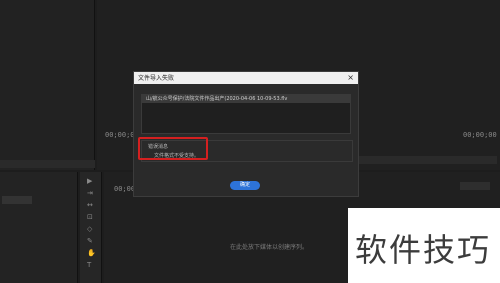 The height and width of the screenshot is (283, 500). I want to click on slip-tool-icon: ◇, so click(91, 229).